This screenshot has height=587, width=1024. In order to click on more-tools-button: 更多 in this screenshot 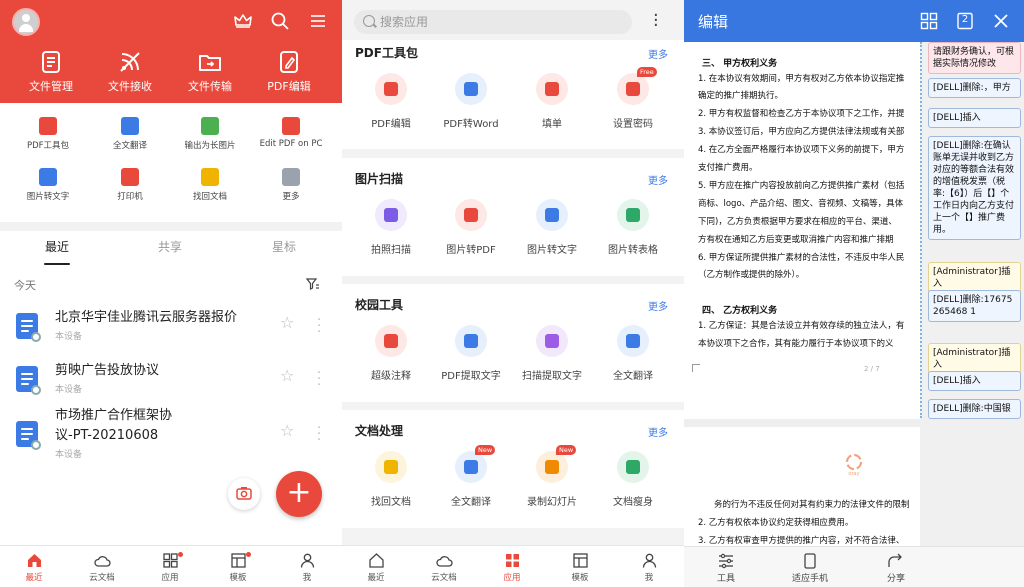, I will do `click(291, 185)`.